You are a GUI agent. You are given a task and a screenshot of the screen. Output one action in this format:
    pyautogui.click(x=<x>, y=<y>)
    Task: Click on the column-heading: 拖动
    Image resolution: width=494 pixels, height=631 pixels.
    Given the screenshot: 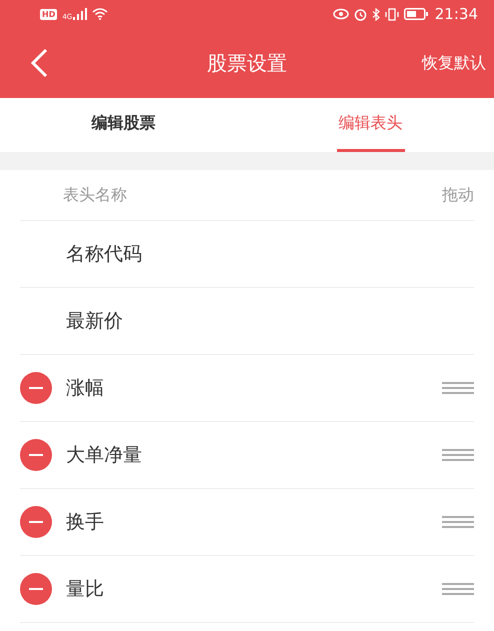 What is the action you would take?
    pyautogui.click(x=458, y=195)
    